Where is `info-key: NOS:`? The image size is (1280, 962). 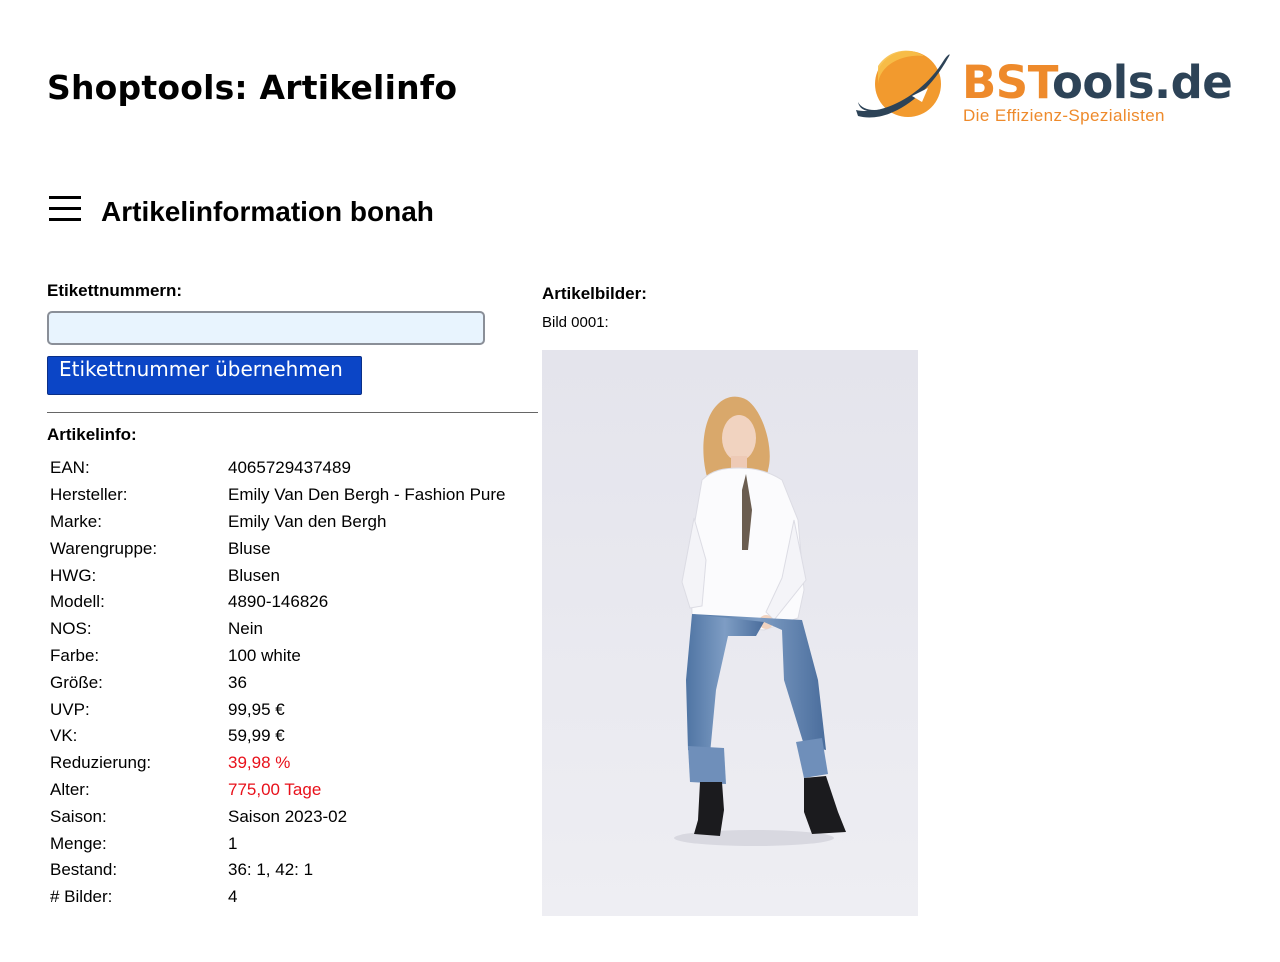
info-key: NOS: is located at coordinates (71, 629).